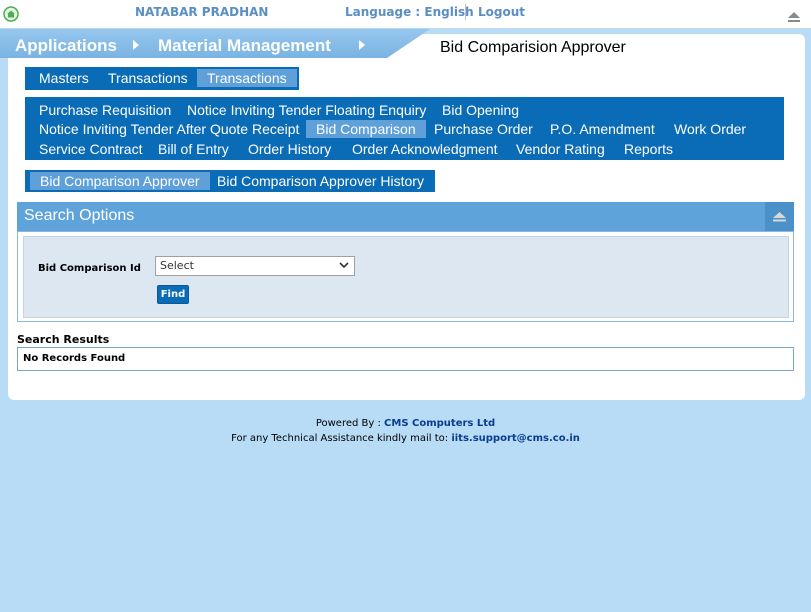  Describe the element at coordinates (306, 110) in the screenshot. I see `menu-nit-floating-enquiry: Notice Inviting Tender Floating Enquiry` at that location.